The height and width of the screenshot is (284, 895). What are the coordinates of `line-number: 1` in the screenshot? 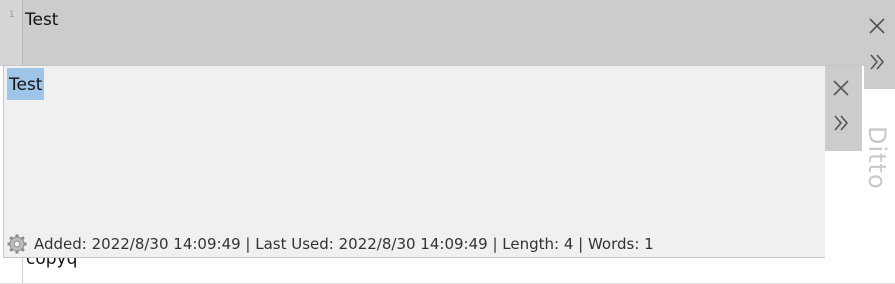 It's located at (12, 15).